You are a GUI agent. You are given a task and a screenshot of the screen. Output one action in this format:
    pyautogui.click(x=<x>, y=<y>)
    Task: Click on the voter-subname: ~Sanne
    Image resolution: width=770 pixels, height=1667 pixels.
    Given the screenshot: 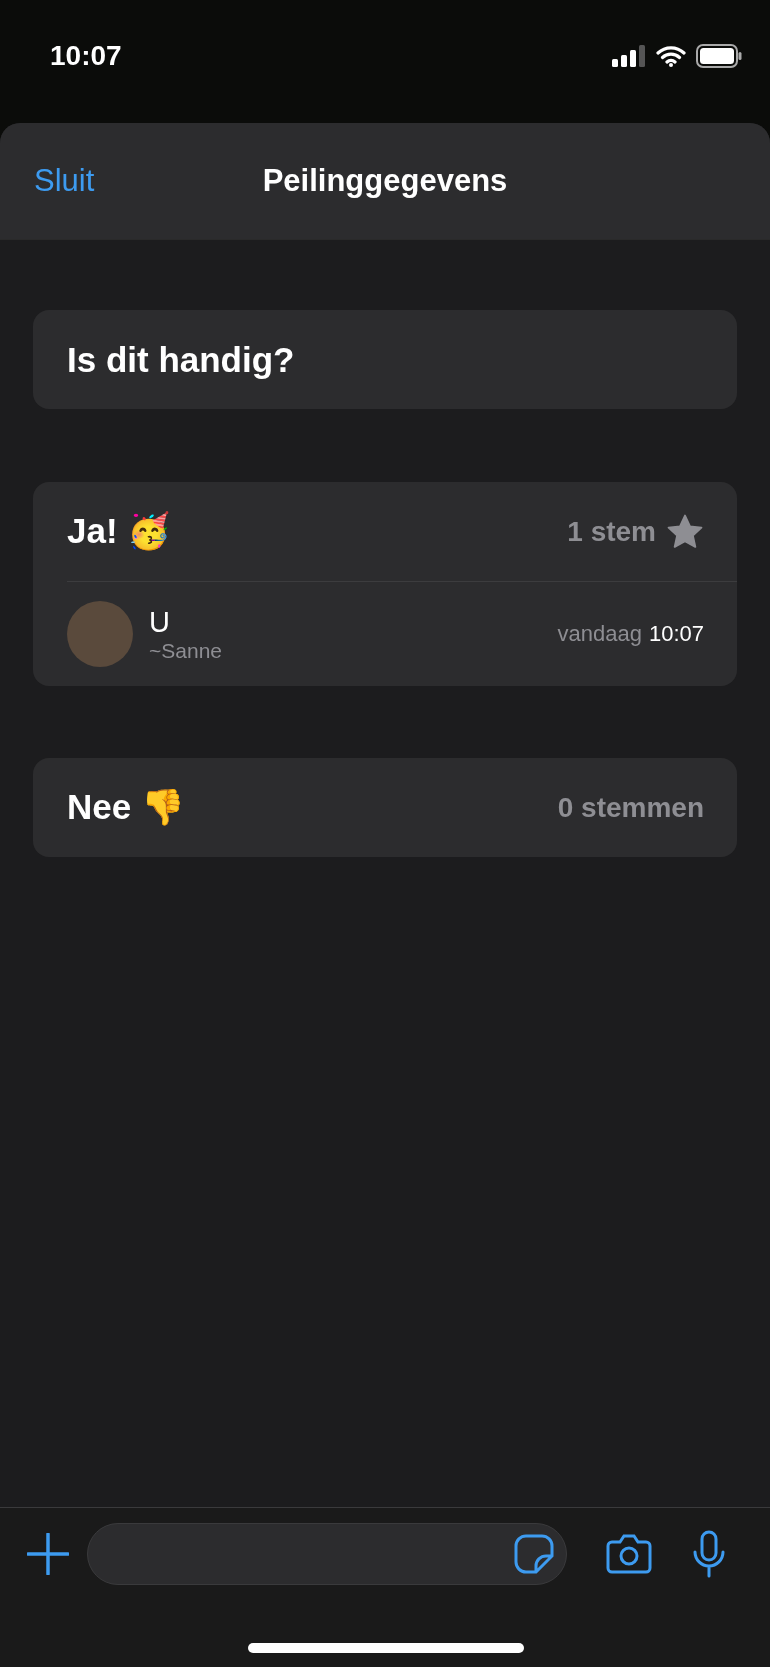 What is the action you would take?
    pyautogui.click(x=186, y=651)
    